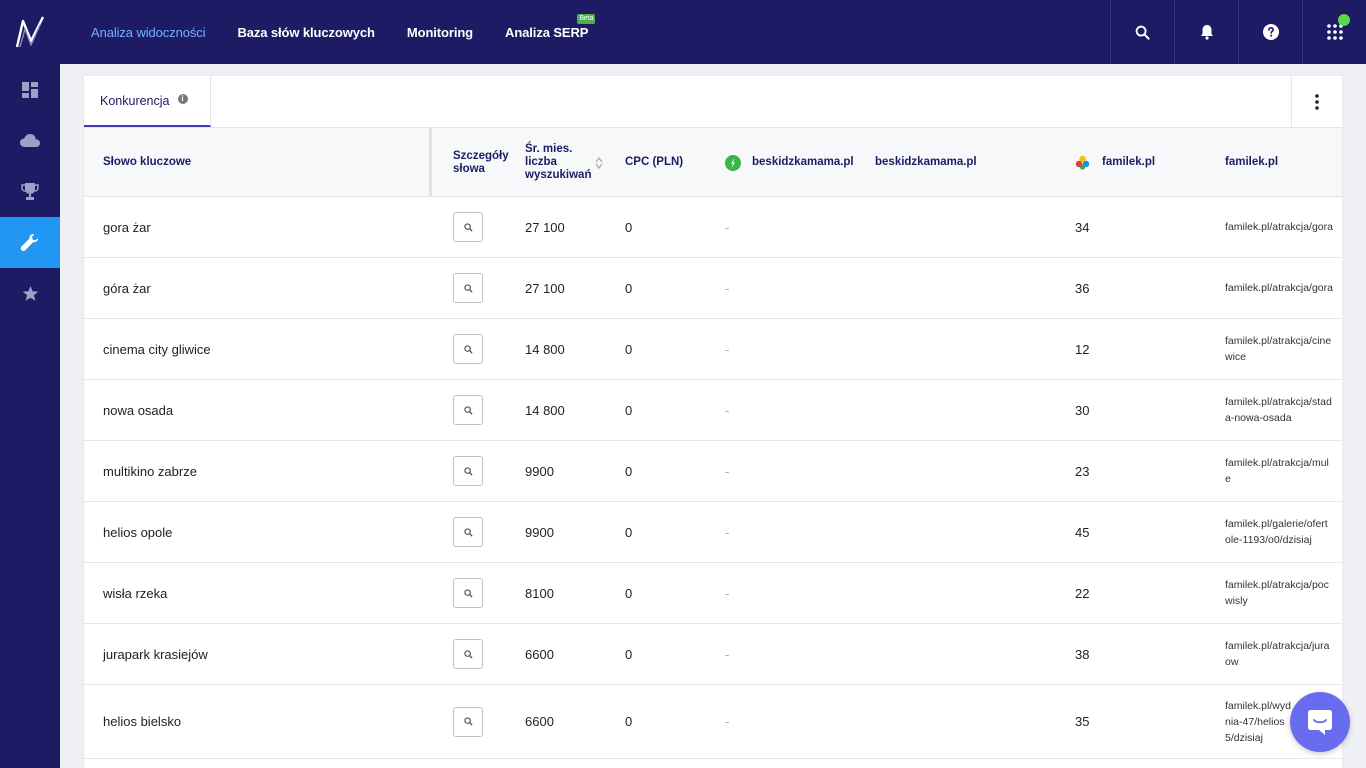 This screenshot has height=768, width=1366. Describe the element at coordinates (1283, 410) in the screenshot. I see `familek-url-cell: familek.pl/atrakcja/stad a-nowa-osada` at that location.